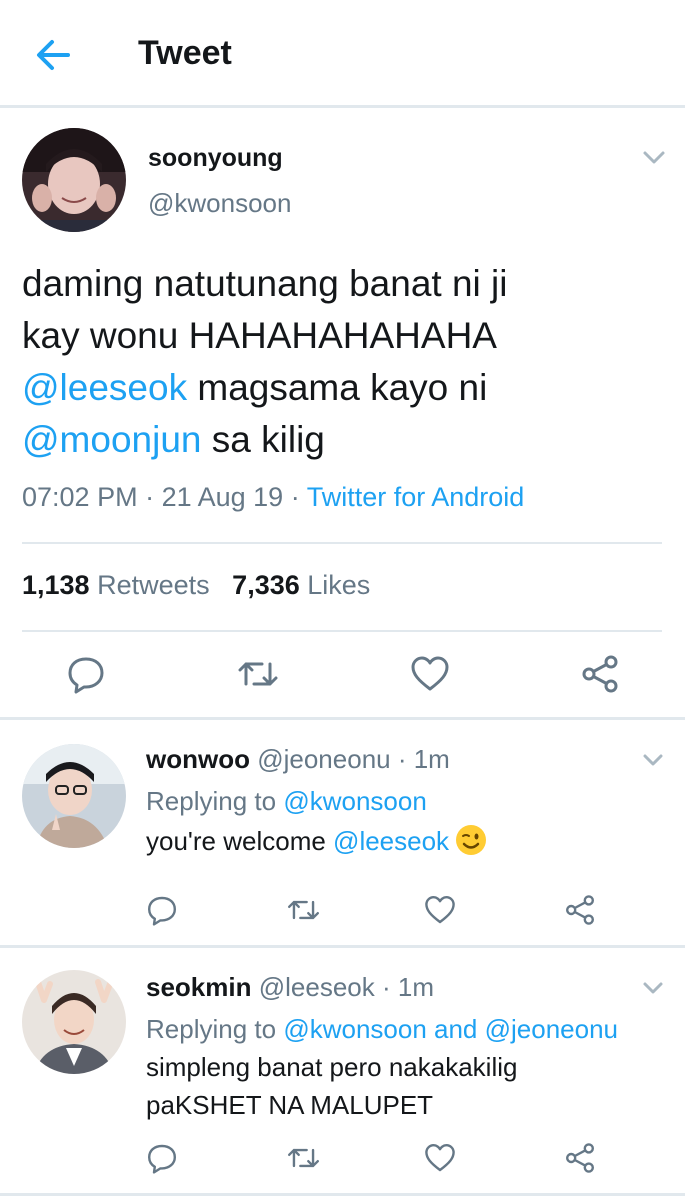  I want to click on page-title: Tweet, so click(185, 53).